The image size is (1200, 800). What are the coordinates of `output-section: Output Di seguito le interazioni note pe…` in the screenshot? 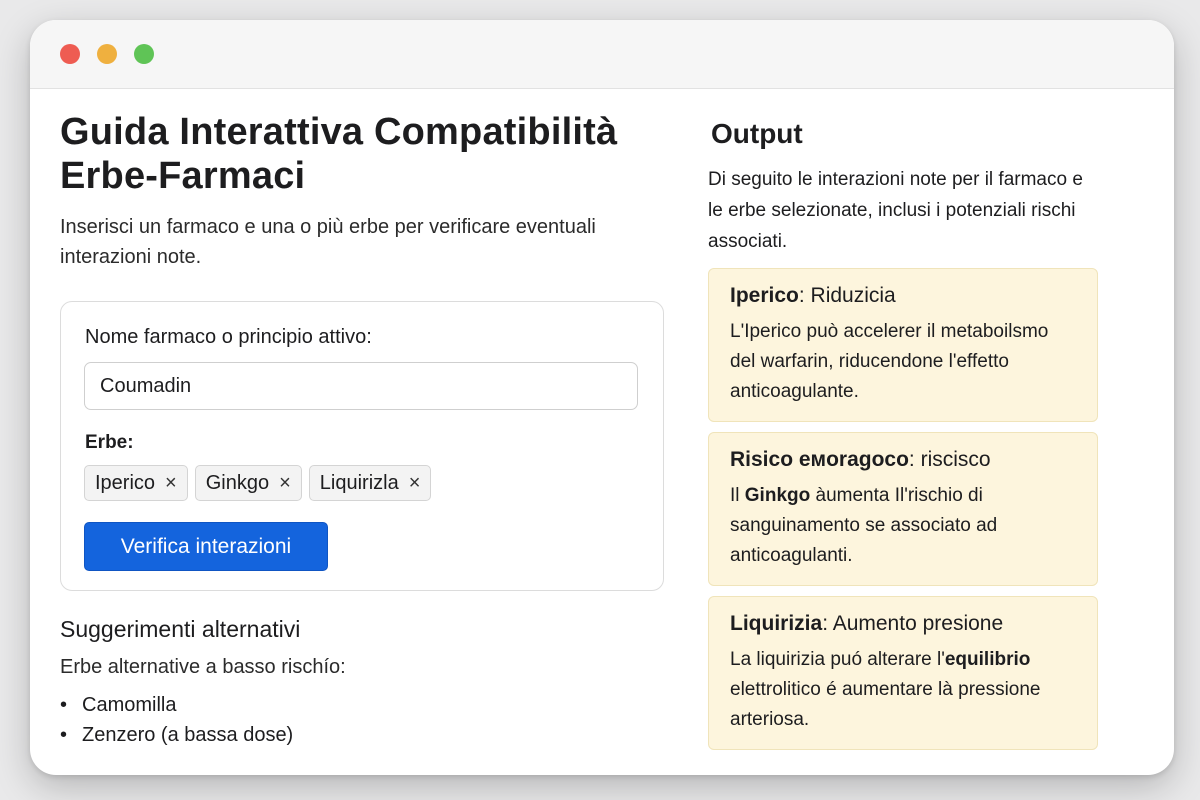 It's located at (903, 187).